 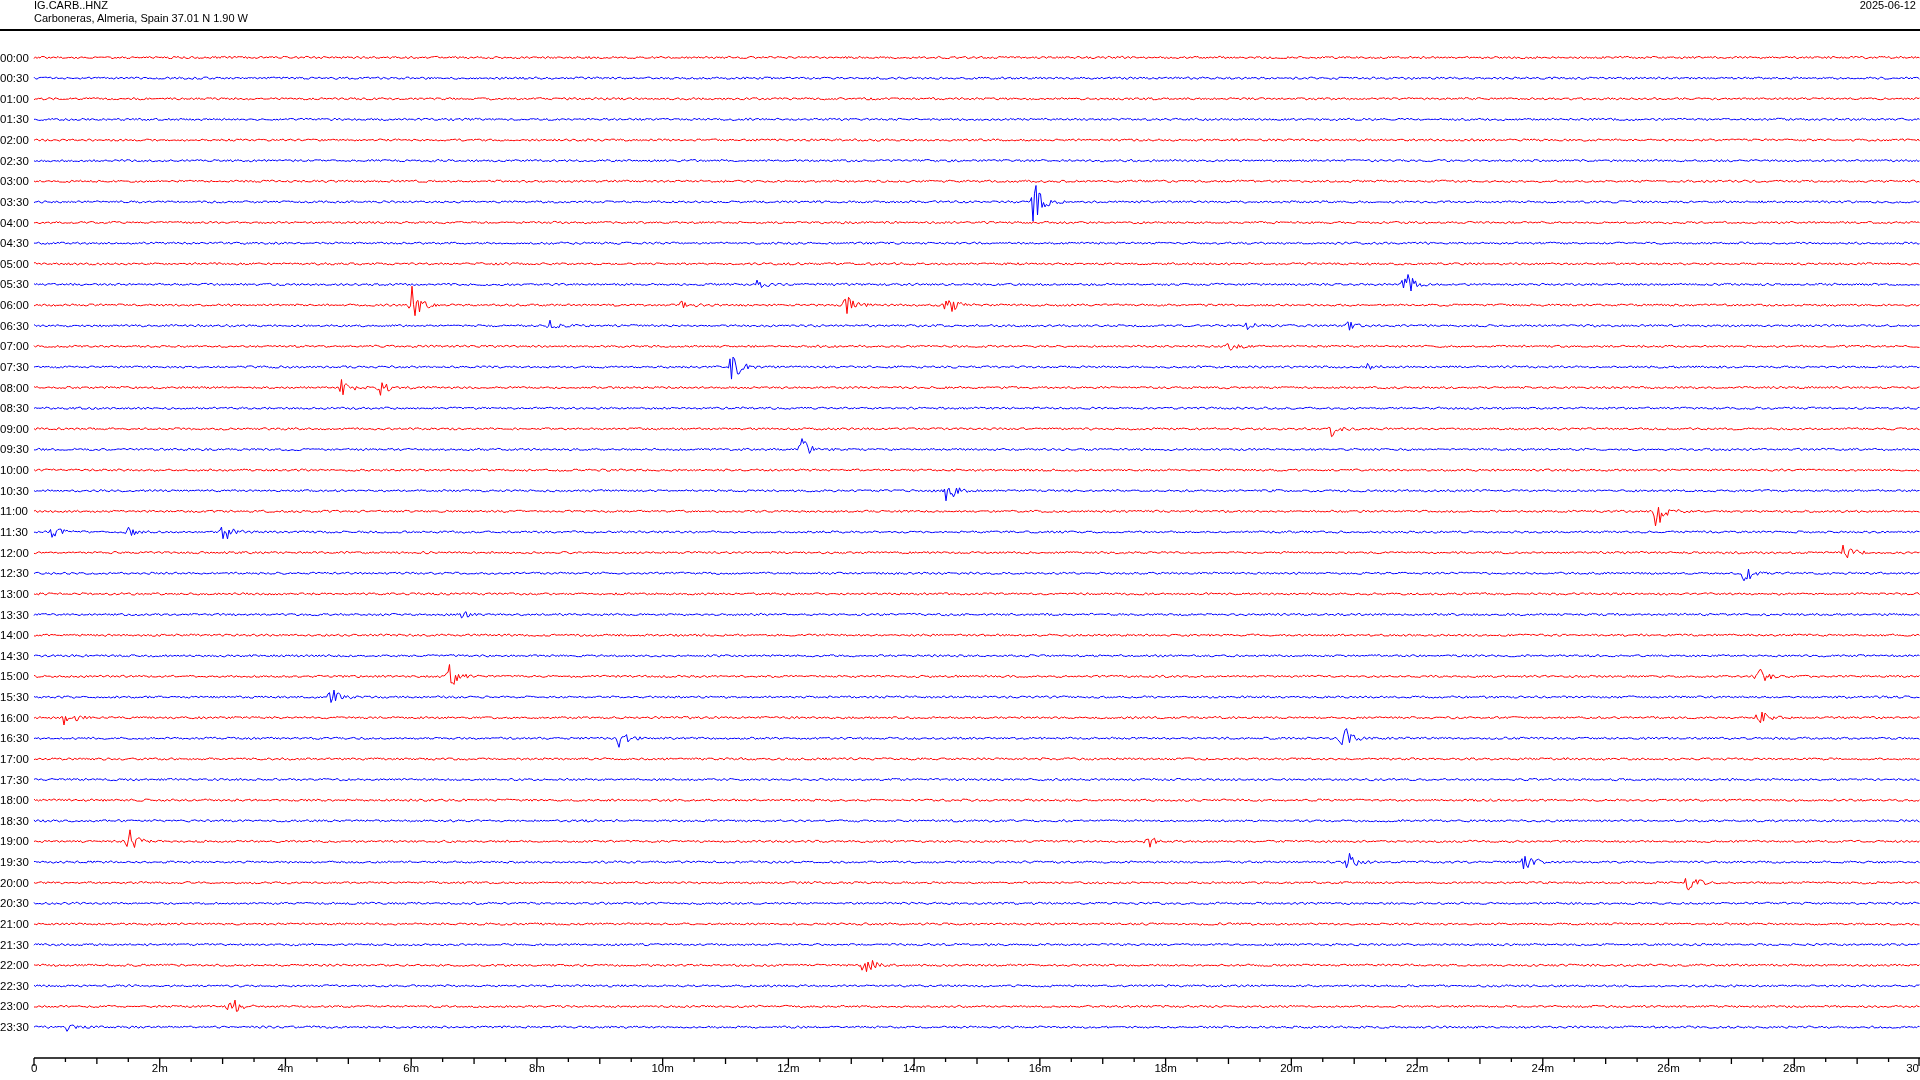 I want to click on time-label: 20:30, so click(x=14, y=903).